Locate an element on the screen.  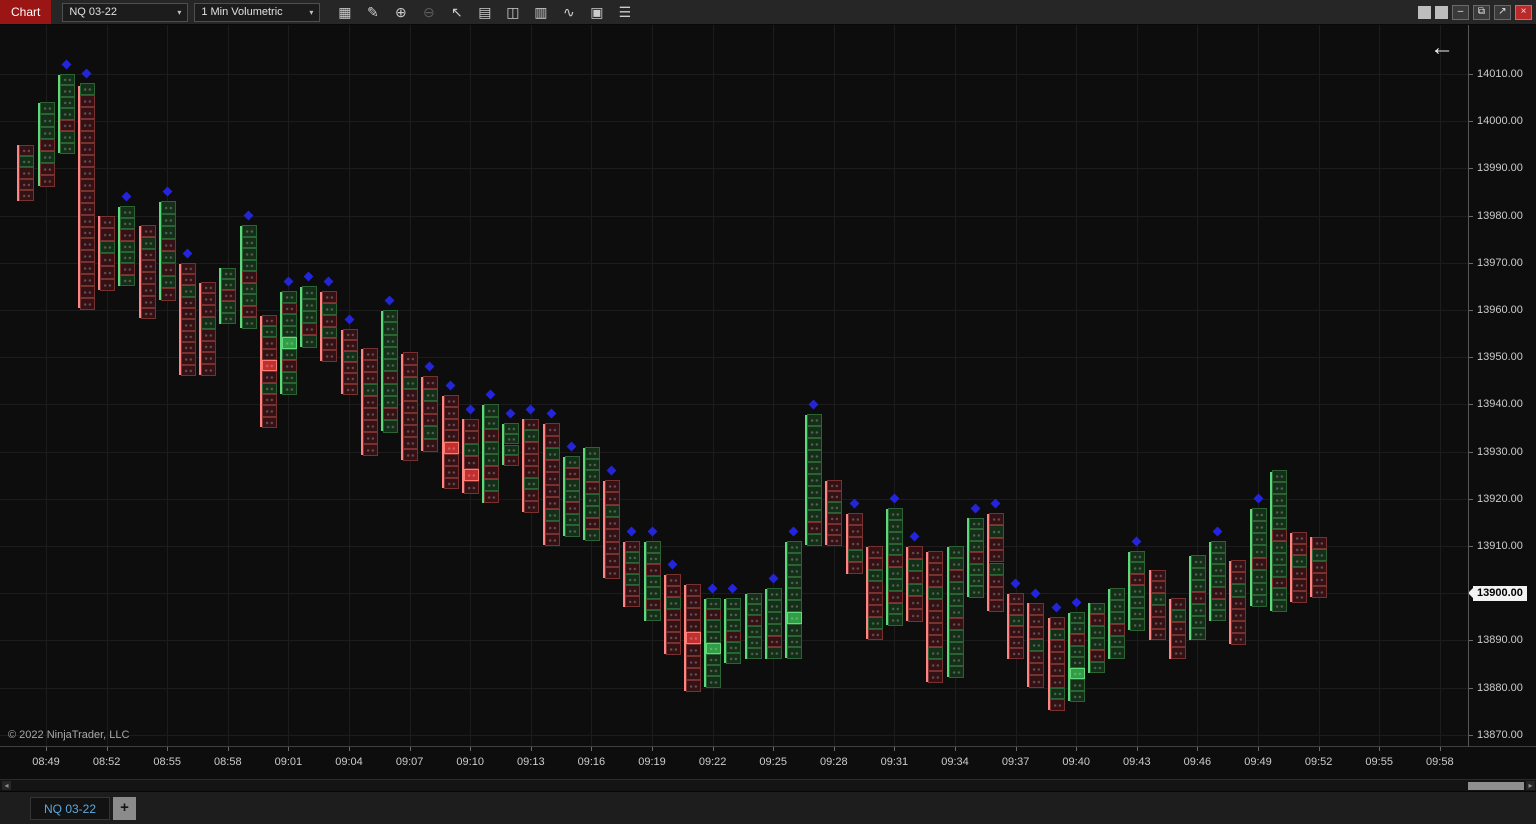
scrollbar-thumb is located at coordinates (1496, 786).